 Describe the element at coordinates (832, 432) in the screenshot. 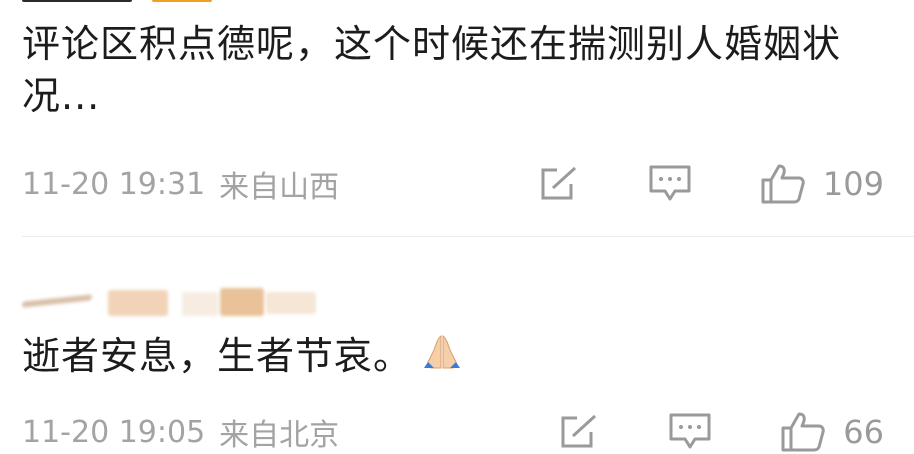

I see `like-button: 66` at that location.